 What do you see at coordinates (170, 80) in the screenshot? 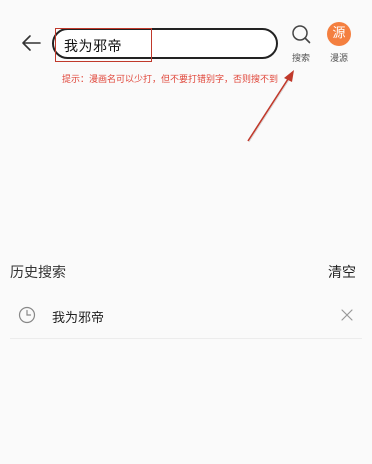
I see `hint-text: 提示：漫画名可以少打，但不要打错别字，否则搜不到` at bounding box center [170, 80].